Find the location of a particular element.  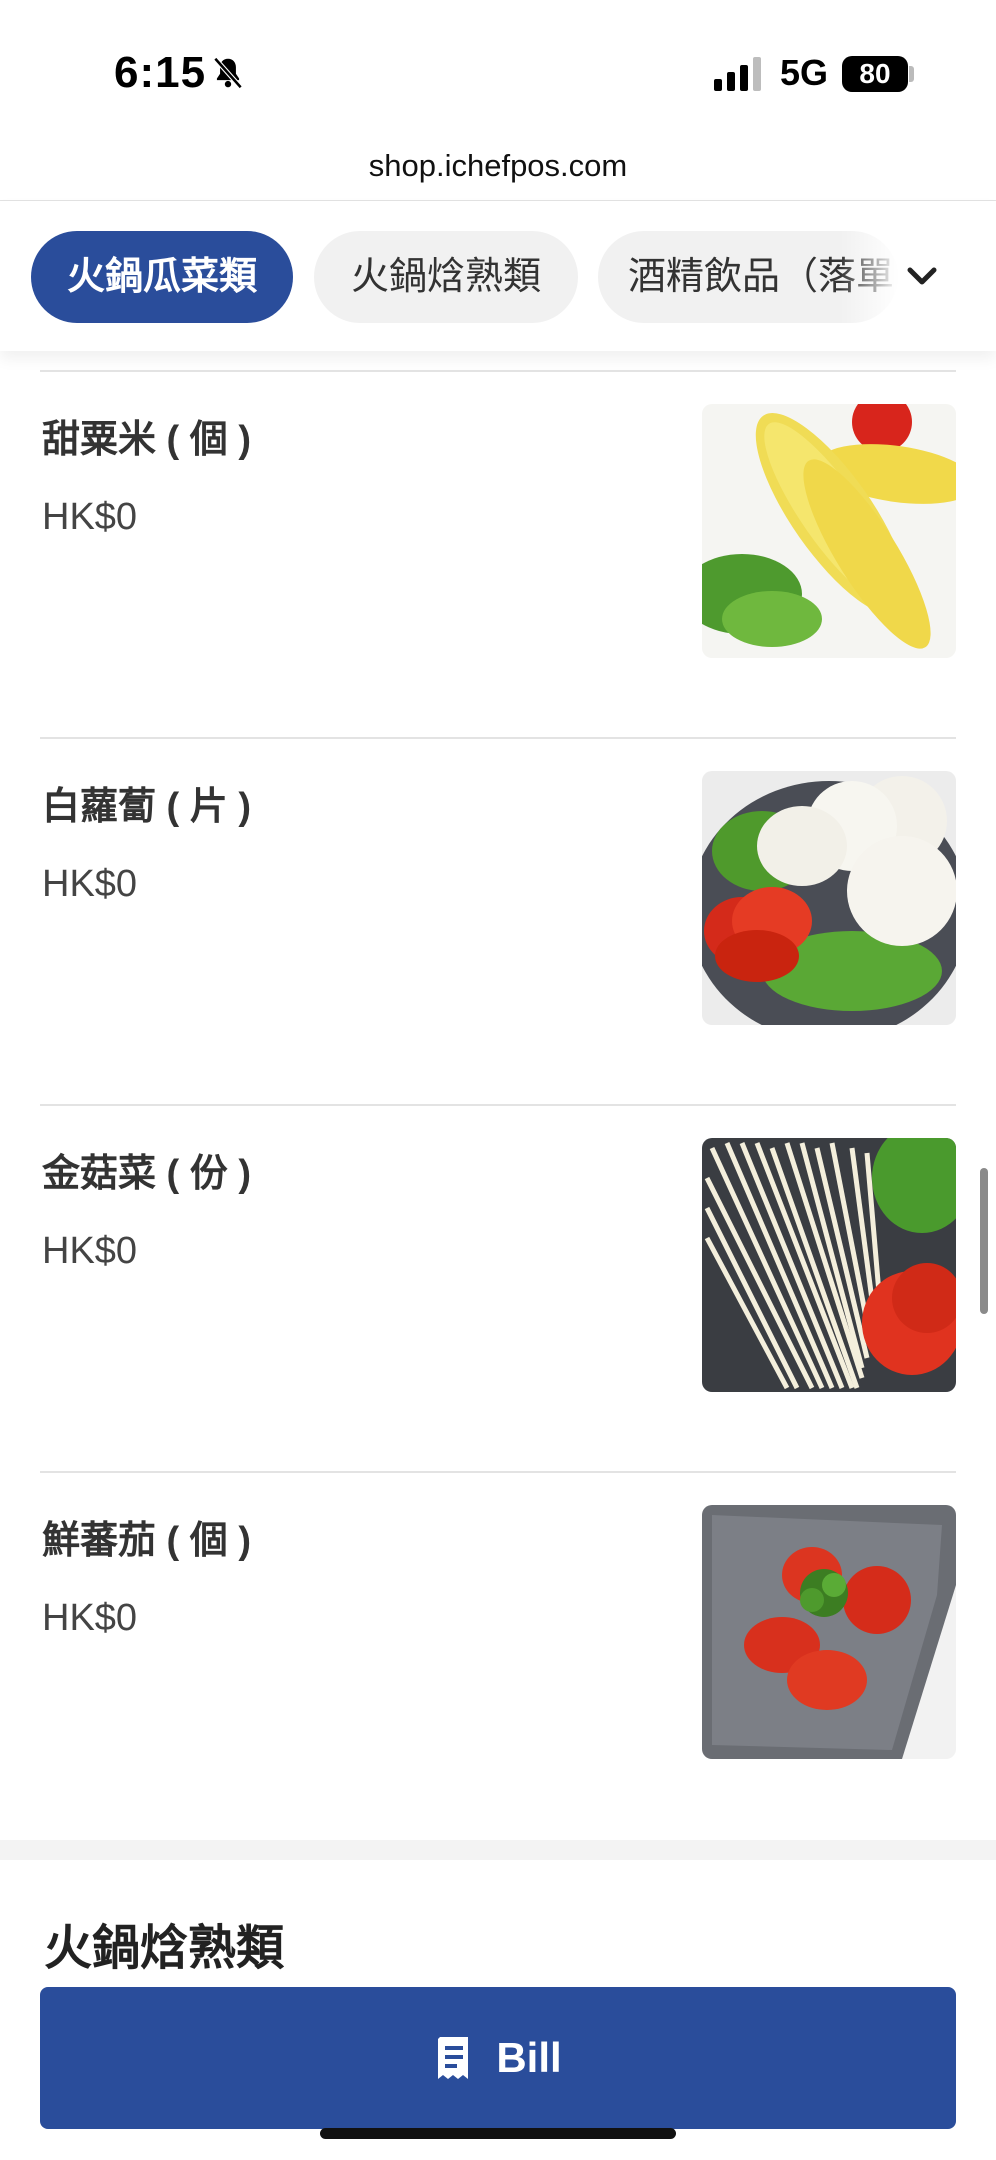

category-bar: 火鍋瓜菜類 火鍋焓熟類 酒精飲品（落單 is located at coordinates (498, 276).